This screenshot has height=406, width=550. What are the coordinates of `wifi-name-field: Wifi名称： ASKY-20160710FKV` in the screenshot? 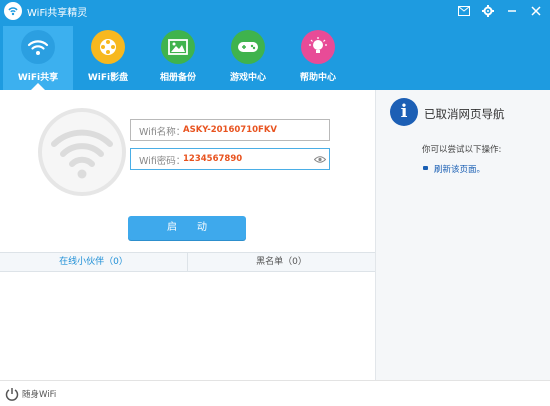 It's located at (230, 130).